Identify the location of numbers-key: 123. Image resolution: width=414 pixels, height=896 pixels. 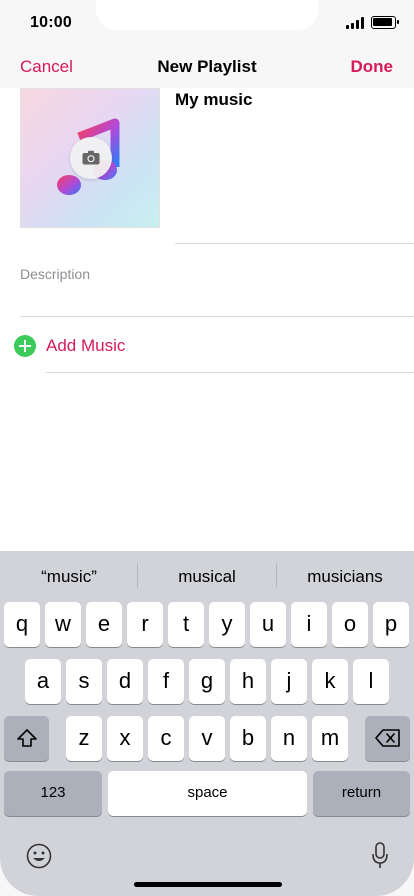
(53, 793).